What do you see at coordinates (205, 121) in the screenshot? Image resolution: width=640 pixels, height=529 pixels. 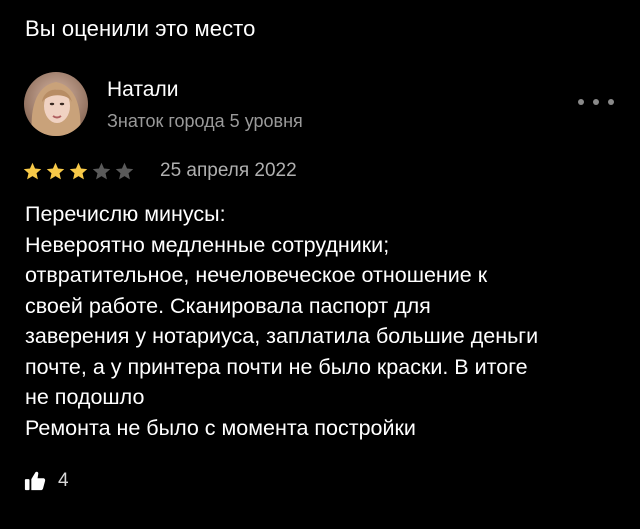 I see `author-level: Знаток города 5 уровня` at bounding box center [205, 121].